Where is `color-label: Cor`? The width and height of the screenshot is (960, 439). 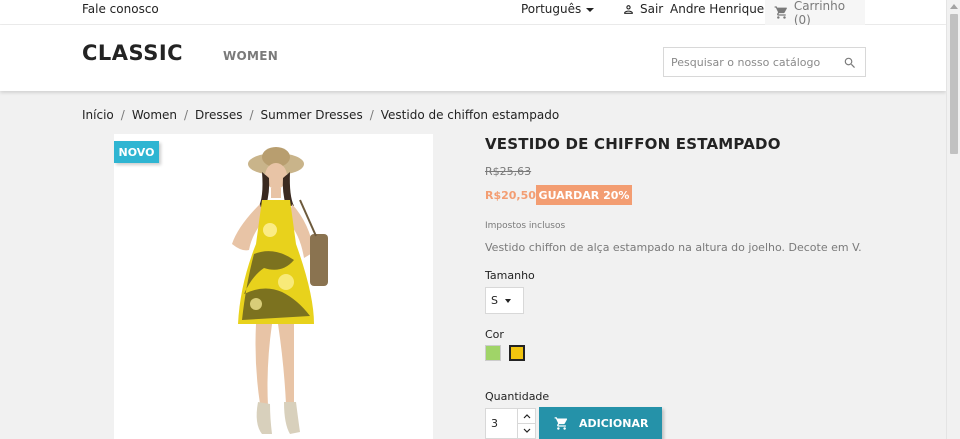 color-label: Cor is located at coordinates (494, 334).